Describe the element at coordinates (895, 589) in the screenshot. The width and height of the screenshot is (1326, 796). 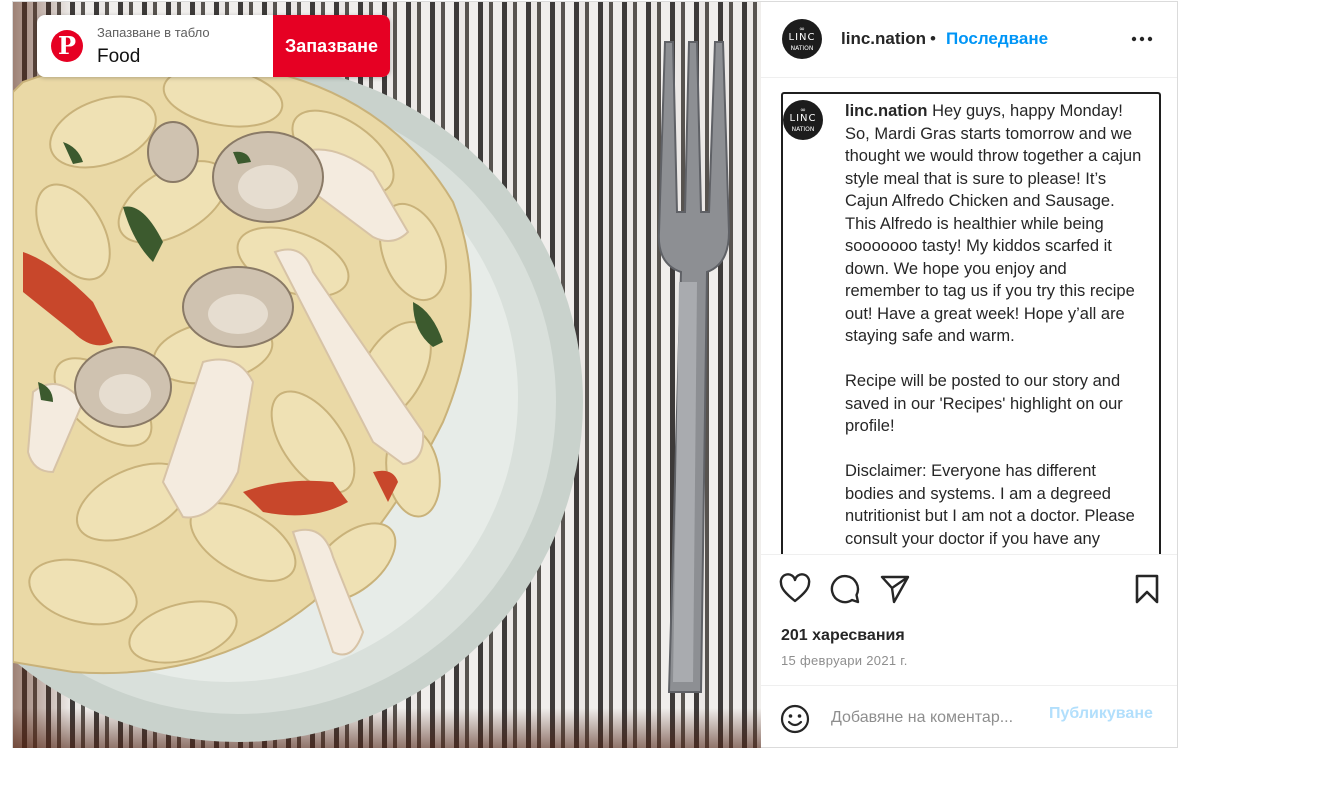
I see `share-icon` at that location.